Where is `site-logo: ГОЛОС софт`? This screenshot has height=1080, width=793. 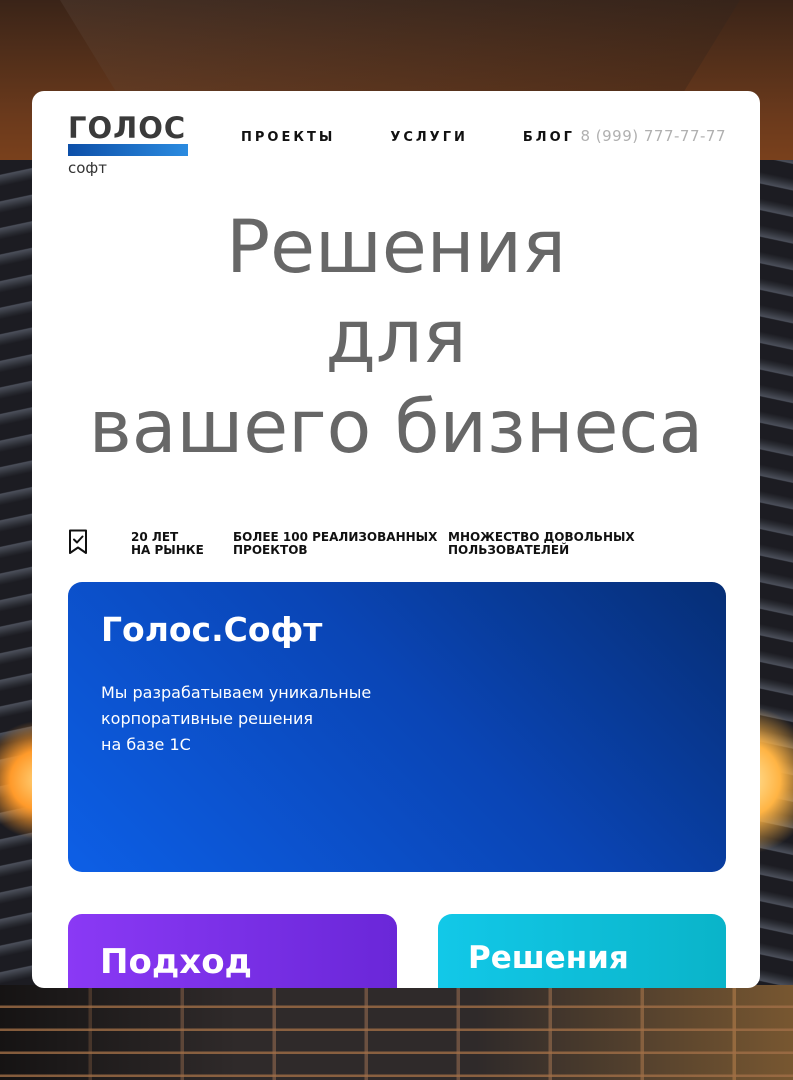 site-logo: ГОЛОС софт is located at coordinates (128, 144).